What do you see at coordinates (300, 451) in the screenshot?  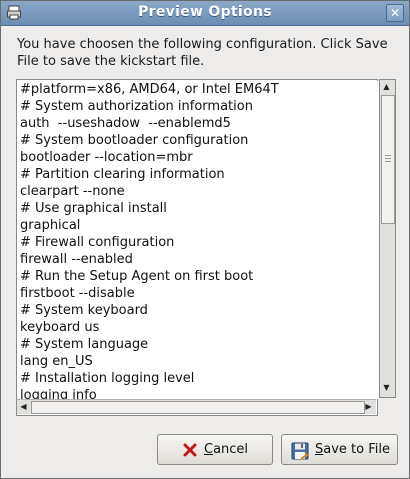 I see `floppy-disk-icon` at bounding box center [300, 451].